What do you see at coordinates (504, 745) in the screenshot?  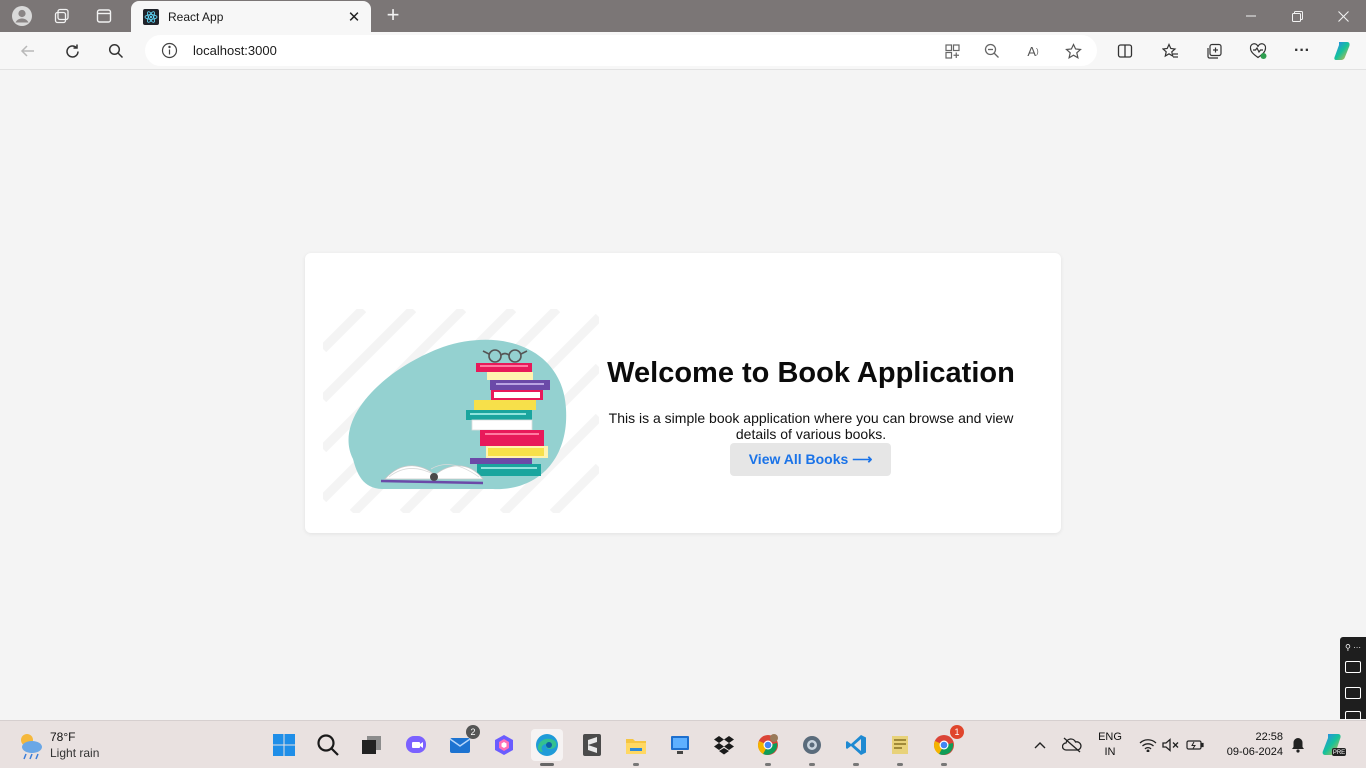 I see `copilot-app-icon` at bounding box center [504, 745].